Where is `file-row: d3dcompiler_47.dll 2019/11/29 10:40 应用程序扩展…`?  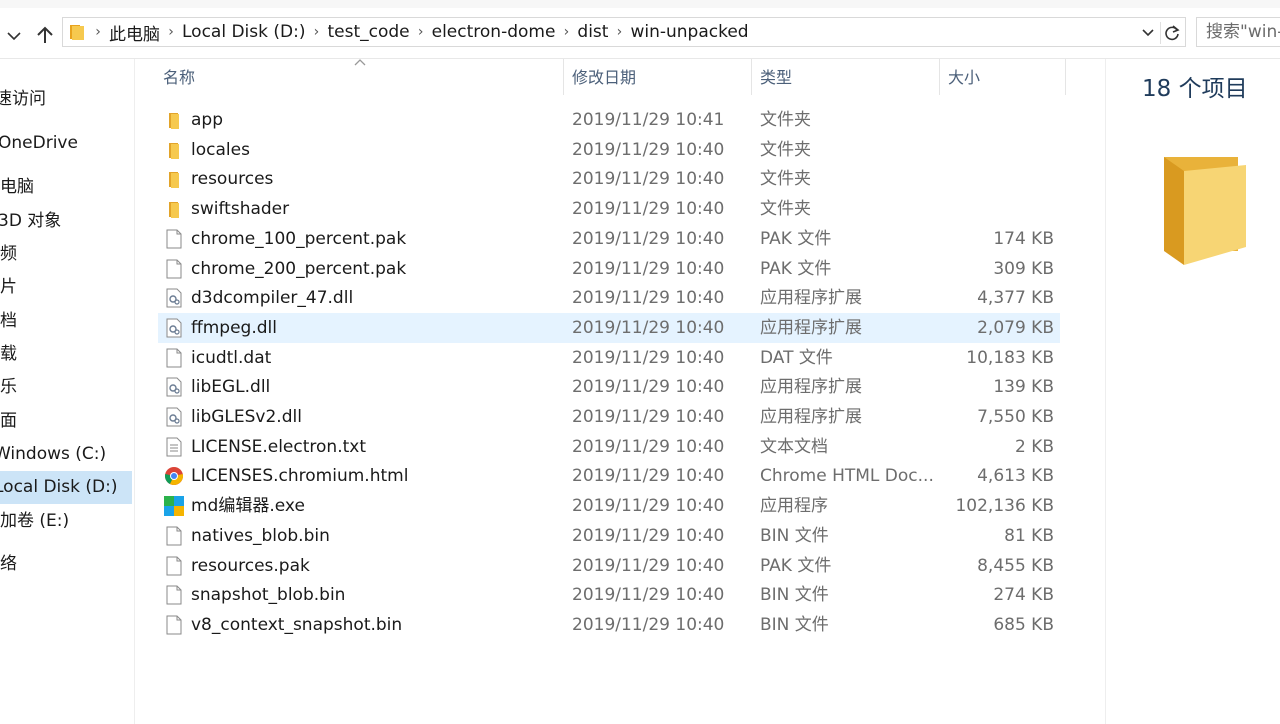 file-row: d3dcompiler_47.dll 2019/11/29 10:40 应用程序扩展… is located at coordinates (609, 298).